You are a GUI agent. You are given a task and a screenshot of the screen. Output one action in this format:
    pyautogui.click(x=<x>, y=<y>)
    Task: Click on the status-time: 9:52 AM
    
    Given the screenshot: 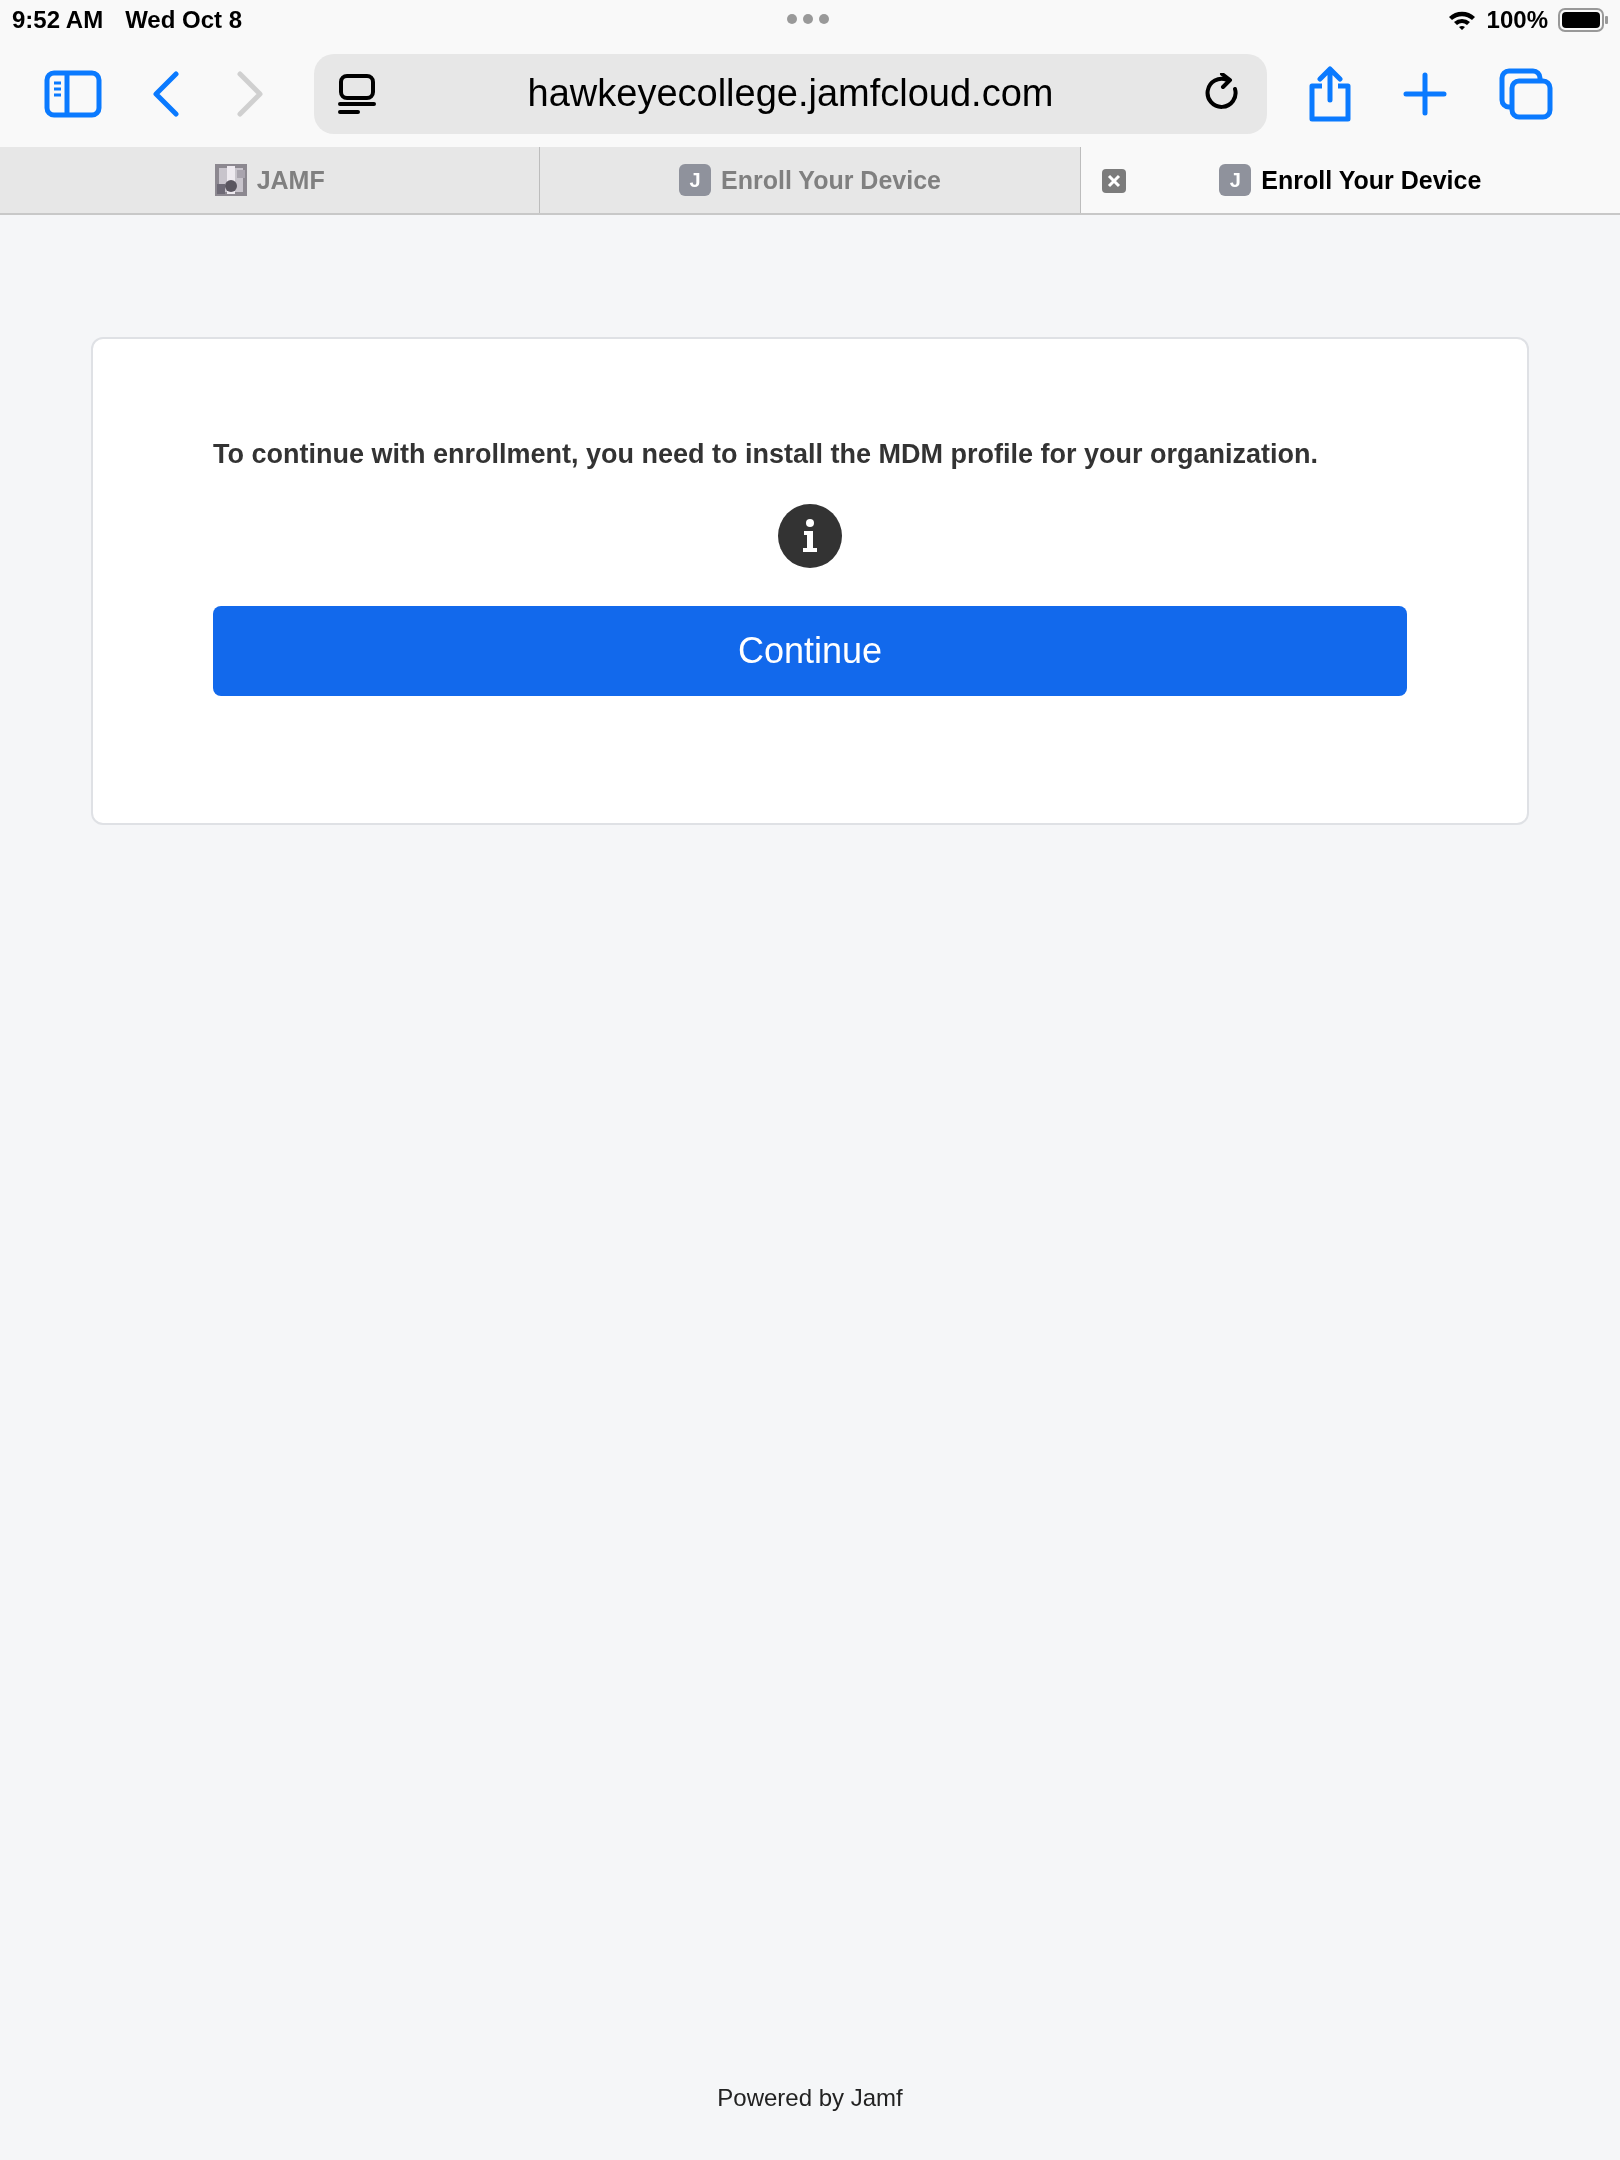 What is the action you would take?
    pyautogui.click(x=58, y=20)
    